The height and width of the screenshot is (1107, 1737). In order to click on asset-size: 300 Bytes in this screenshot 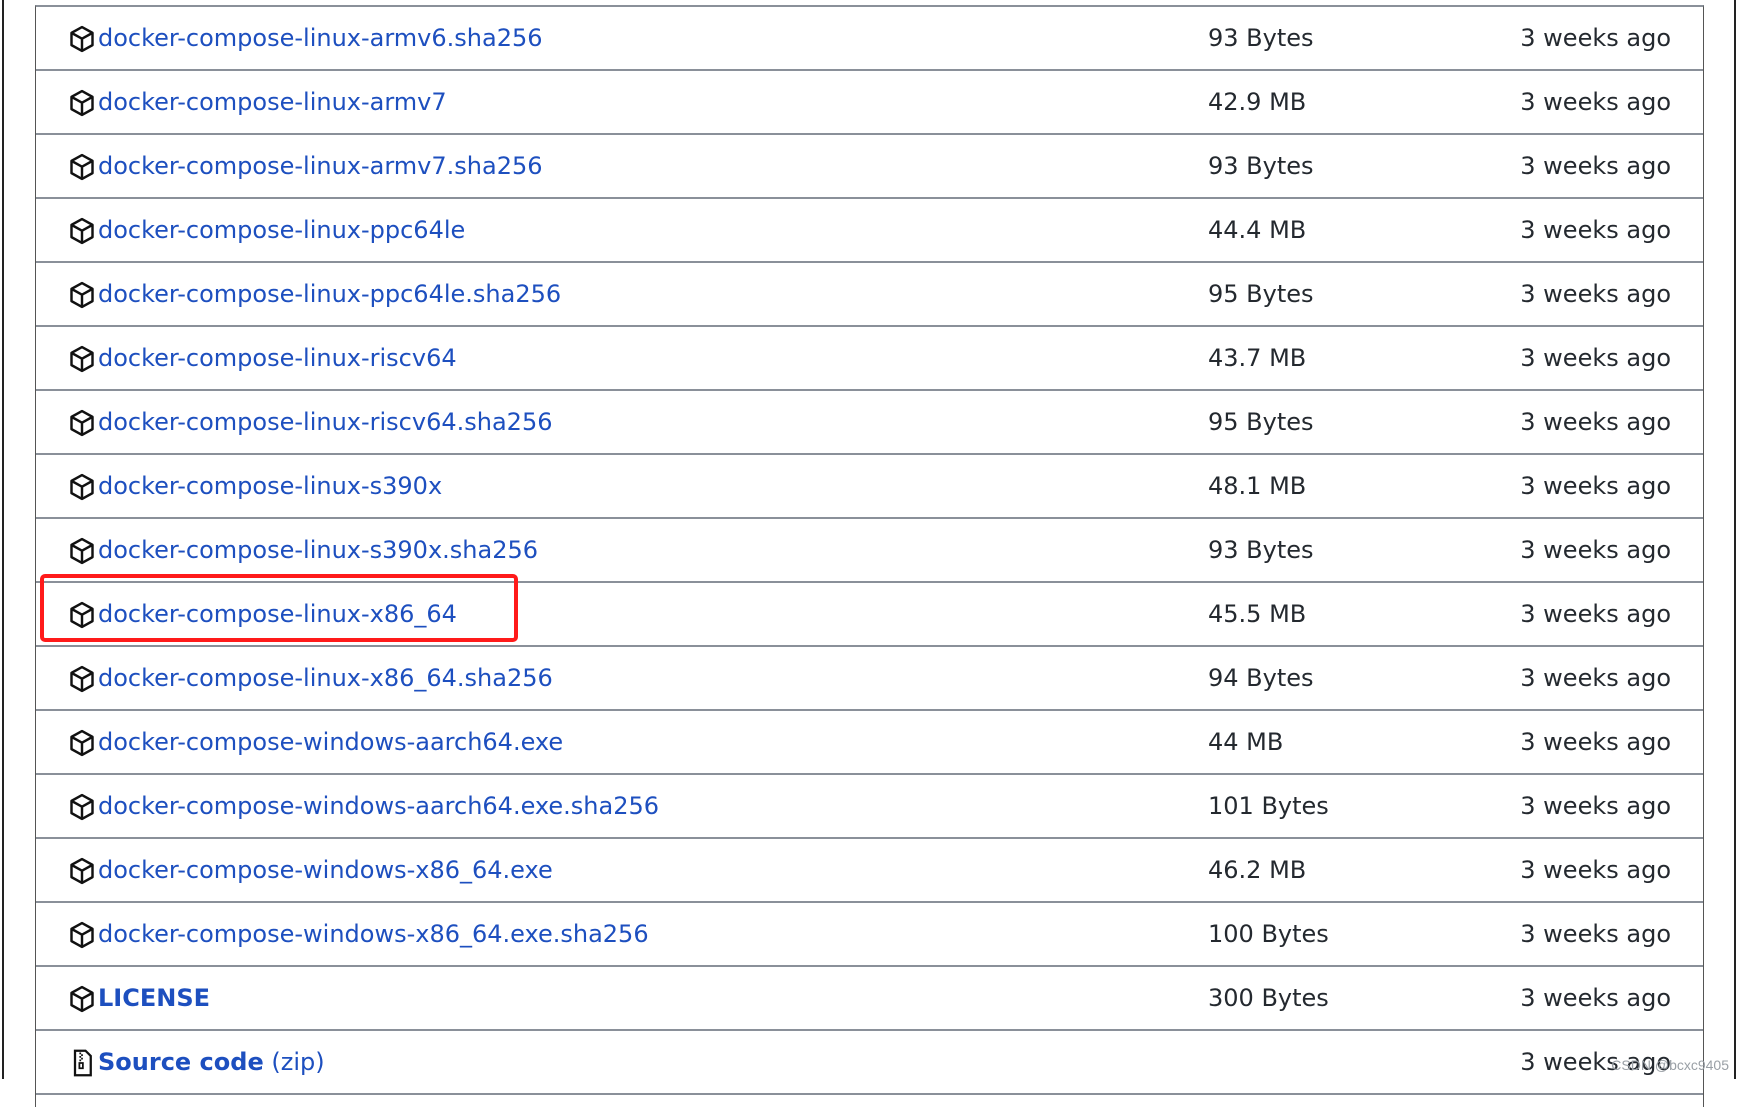, I will do `click(1268, 998)`.